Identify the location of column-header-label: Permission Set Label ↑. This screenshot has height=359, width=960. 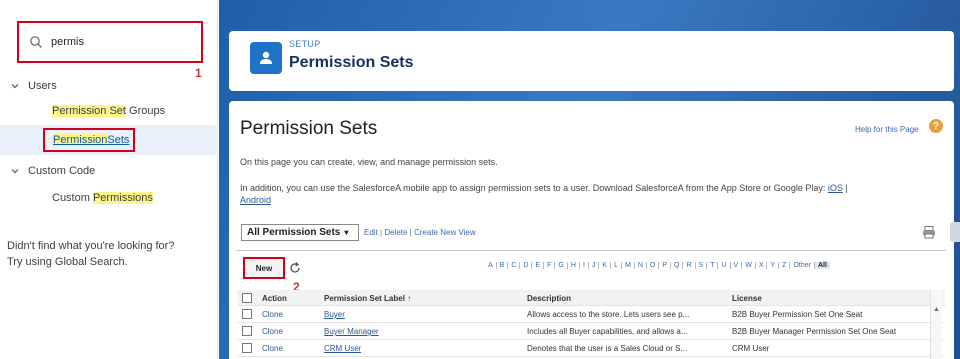
(367, 298).